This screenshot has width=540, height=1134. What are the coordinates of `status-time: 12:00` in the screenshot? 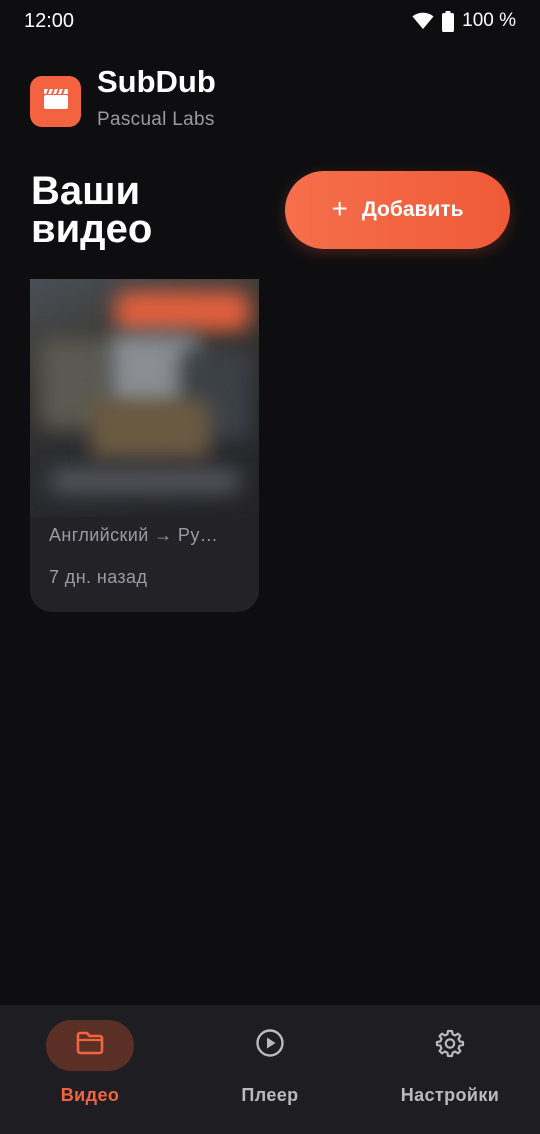 It's located at (49, 21).